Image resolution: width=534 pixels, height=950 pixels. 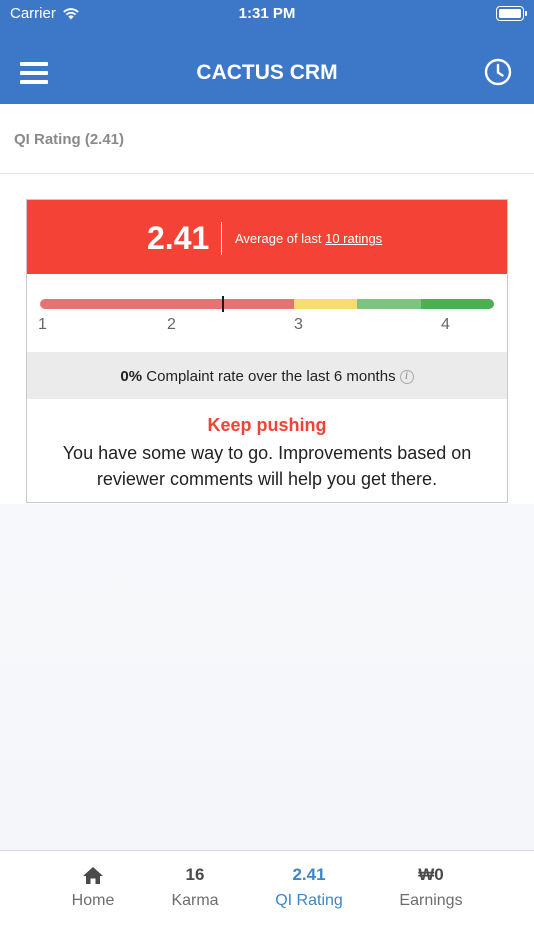 What do you see at coordinates (457, 304) in the screenshot?
I see `scale-segment-green` at bounding box center [457, 304].